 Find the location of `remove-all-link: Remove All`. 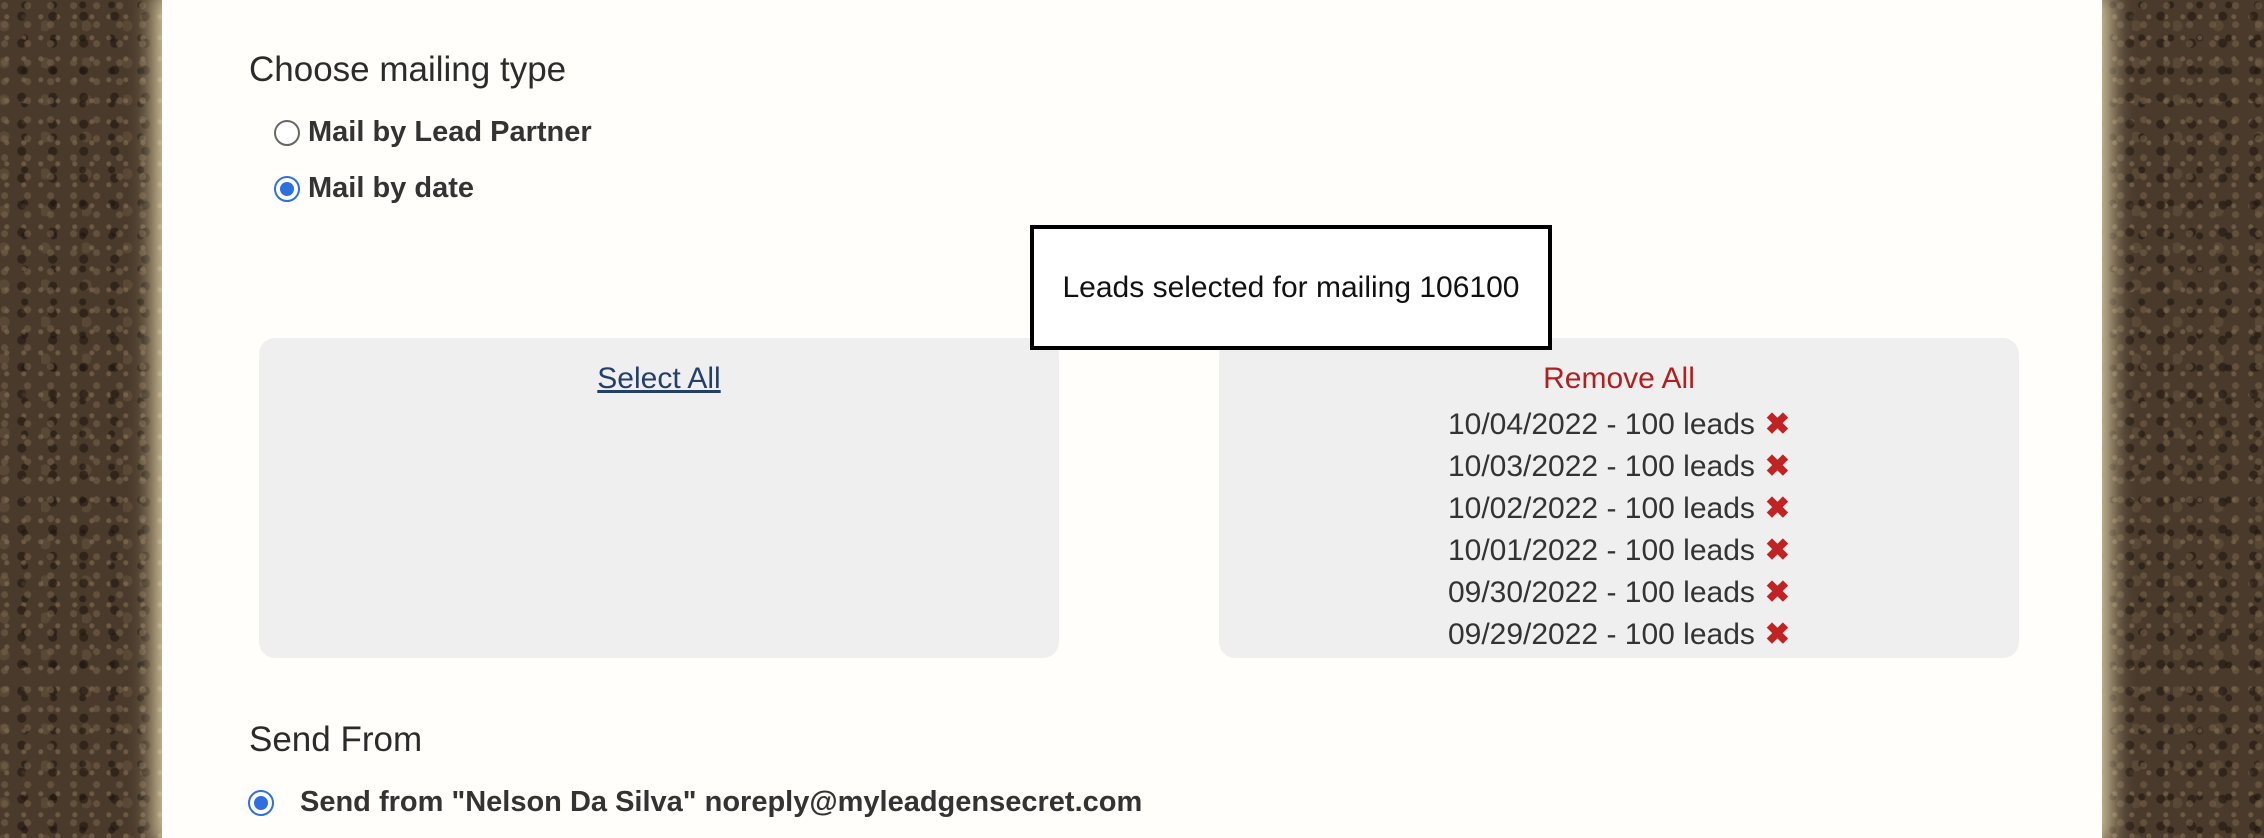

remove-all-link: Remove All is located at coordinates (1619, 379).